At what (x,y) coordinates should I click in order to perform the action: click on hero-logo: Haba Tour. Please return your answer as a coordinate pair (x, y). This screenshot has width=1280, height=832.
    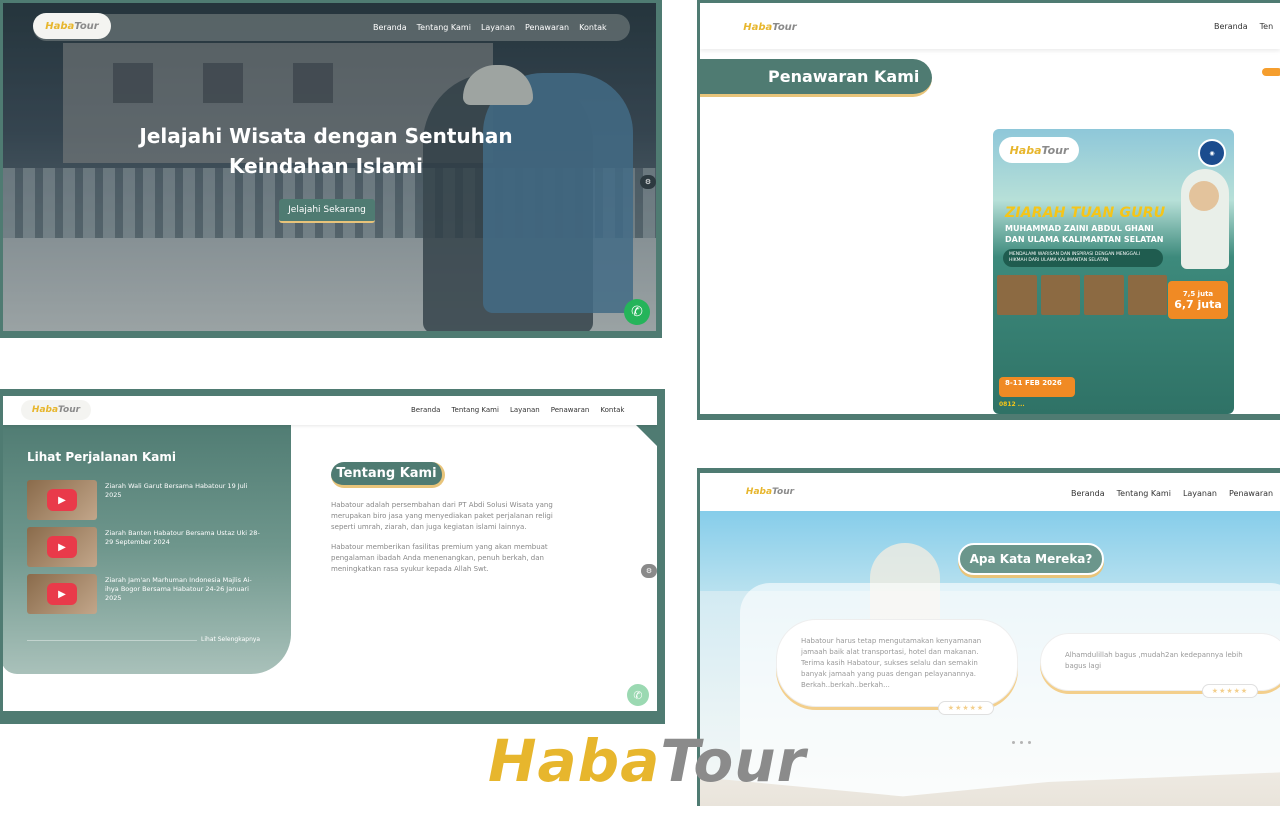
    Looking at the image, I should click on (72, 26).